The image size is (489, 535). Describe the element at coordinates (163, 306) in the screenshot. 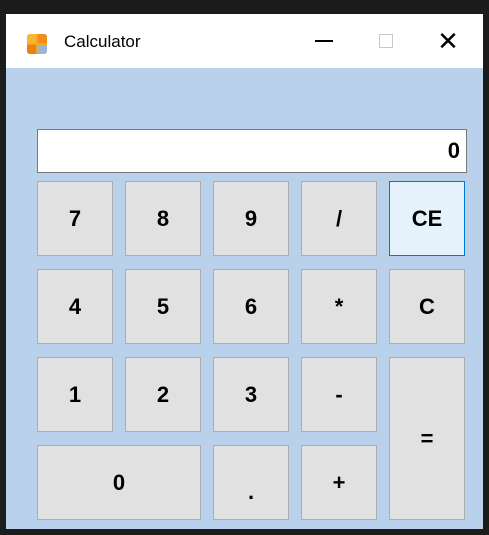

I see `key-5: 5` at that location.